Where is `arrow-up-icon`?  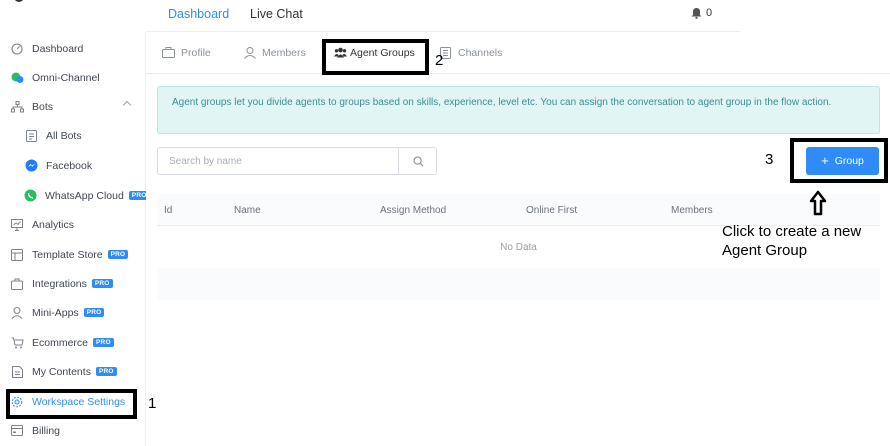
arrow-up-icon is located at coordinates (818, 203).